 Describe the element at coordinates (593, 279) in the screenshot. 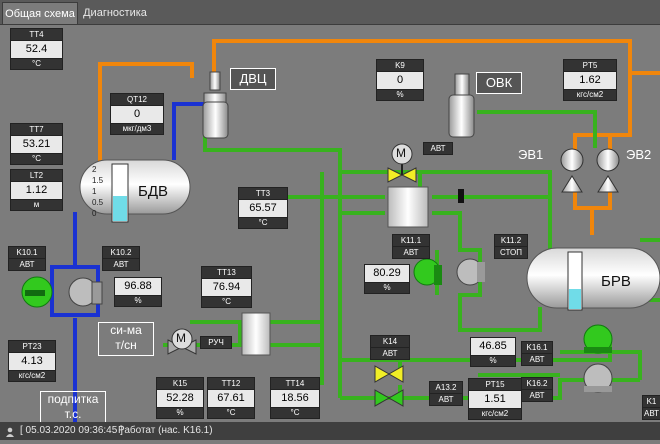

I see `brv-tank` at that location.